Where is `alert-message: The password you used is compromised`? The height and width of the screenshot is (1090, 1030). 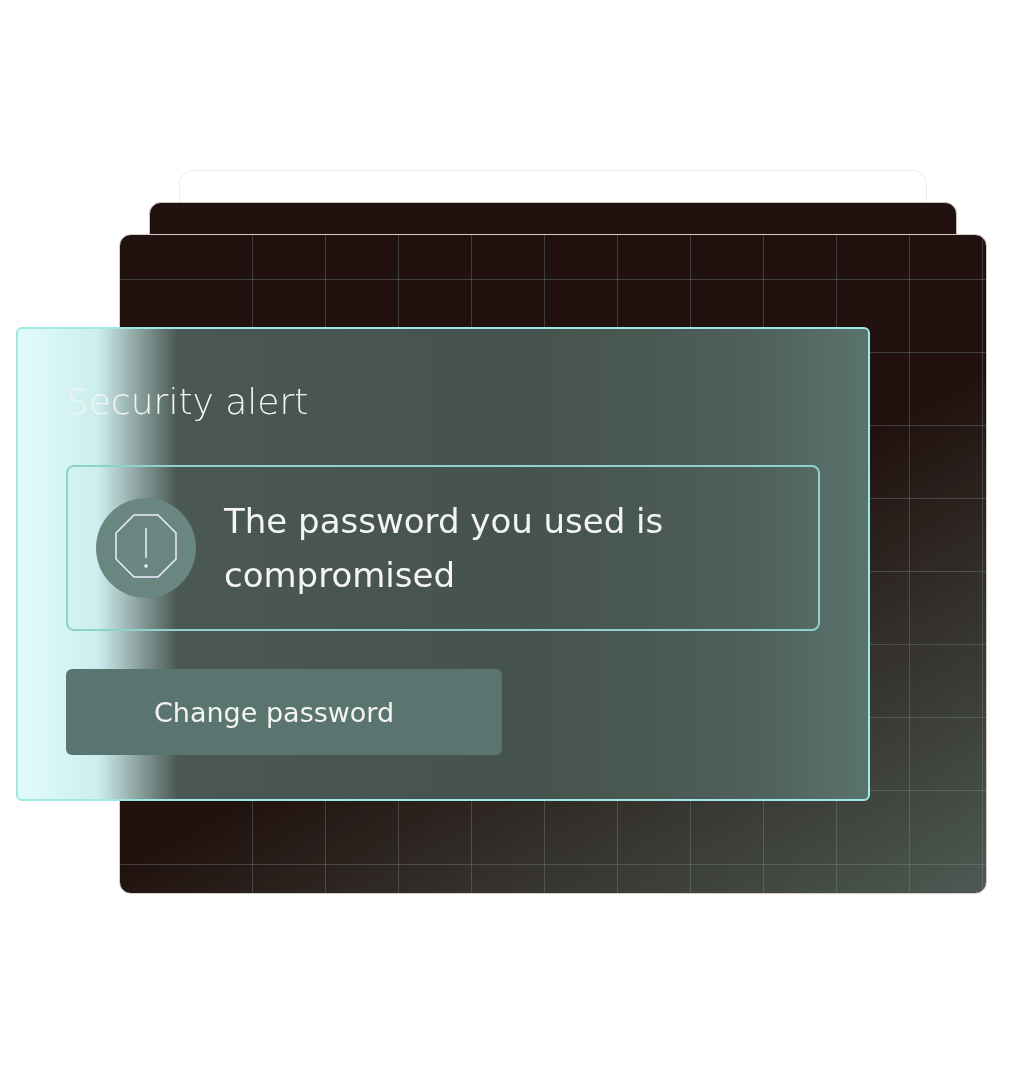 alert-message: The password you used is compromised is located at coordinates (444, 548).